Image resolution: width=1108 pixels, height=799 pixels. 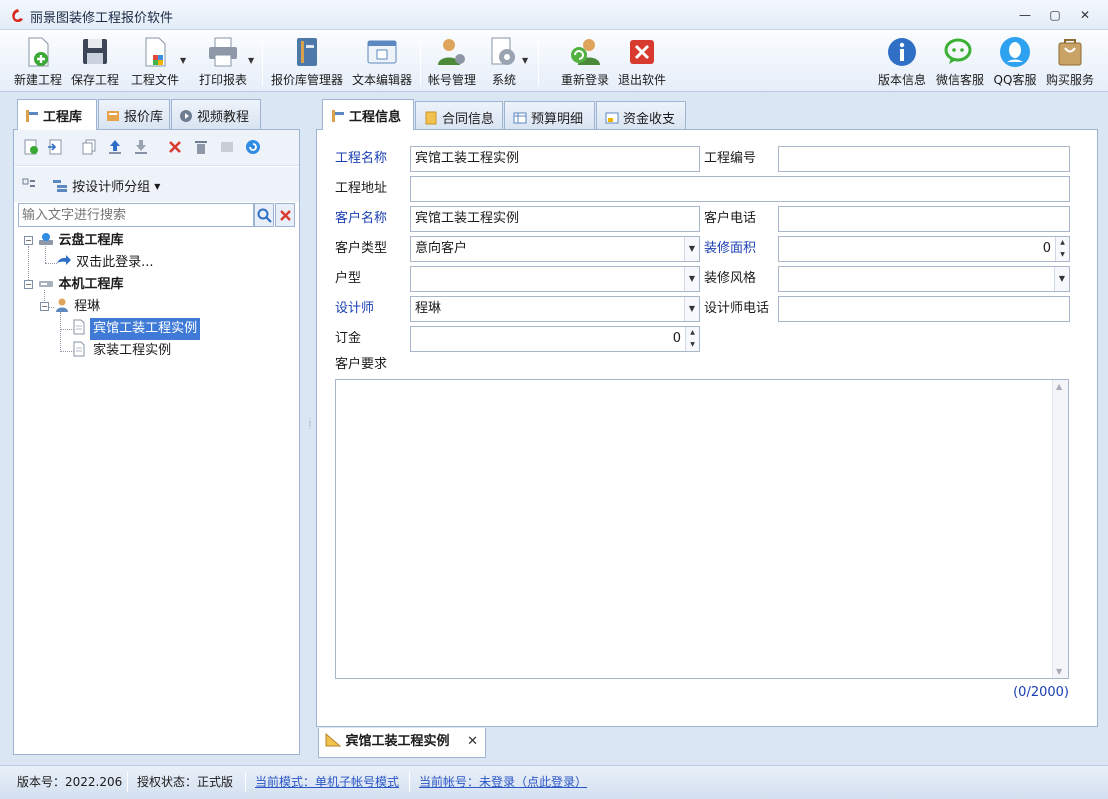 What do you see at coordinates (355, 308) in the screenshot?
I see `designer-label: 设计师` at bounding box center [355, 308].